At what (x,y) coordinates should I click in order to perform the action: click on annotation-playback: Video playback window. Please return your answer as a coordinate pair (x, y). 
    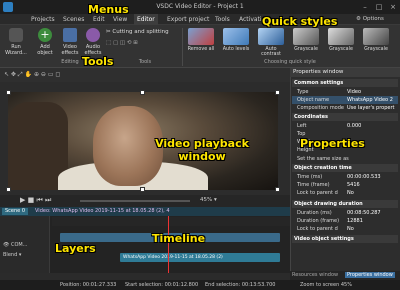
    Looking at the image, I should click on (202, 150).